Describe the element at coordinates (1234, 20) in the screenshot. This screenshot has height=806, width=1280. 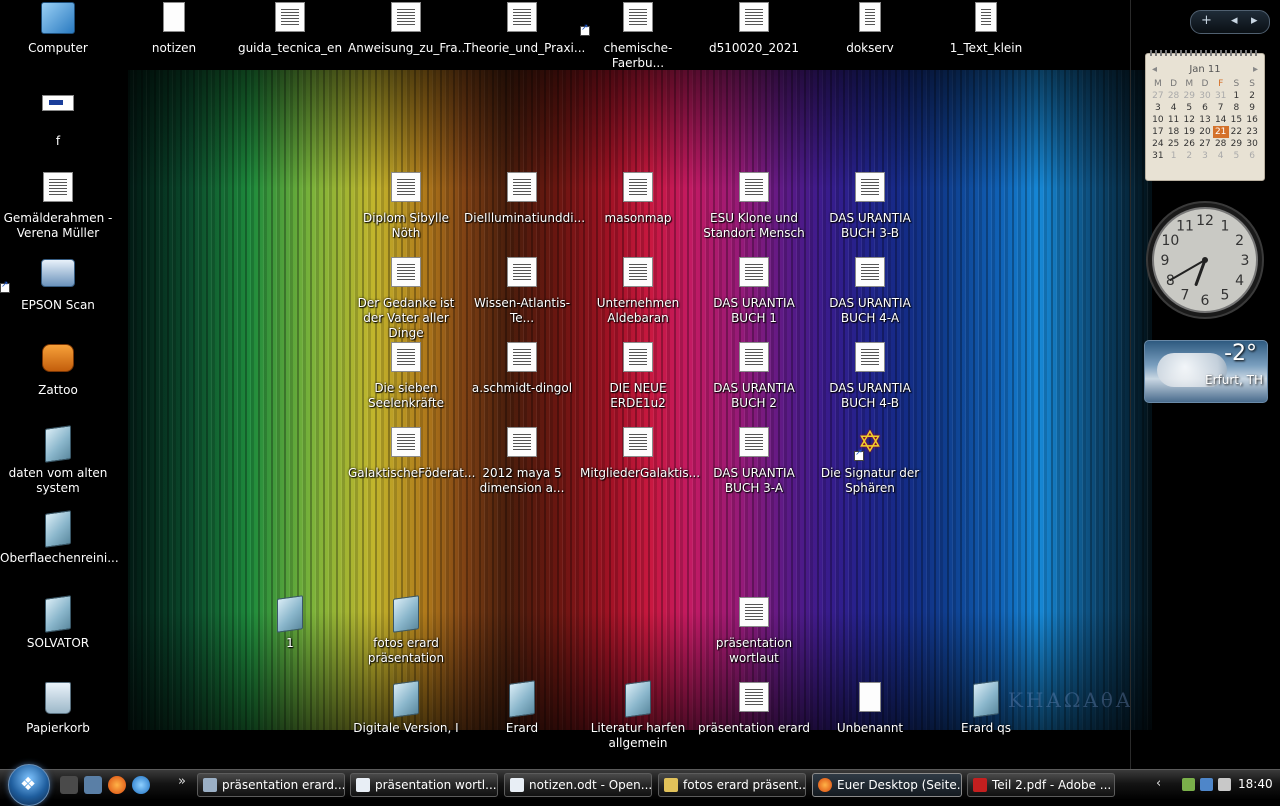
I see `previous-page-button: ◂` at that location.